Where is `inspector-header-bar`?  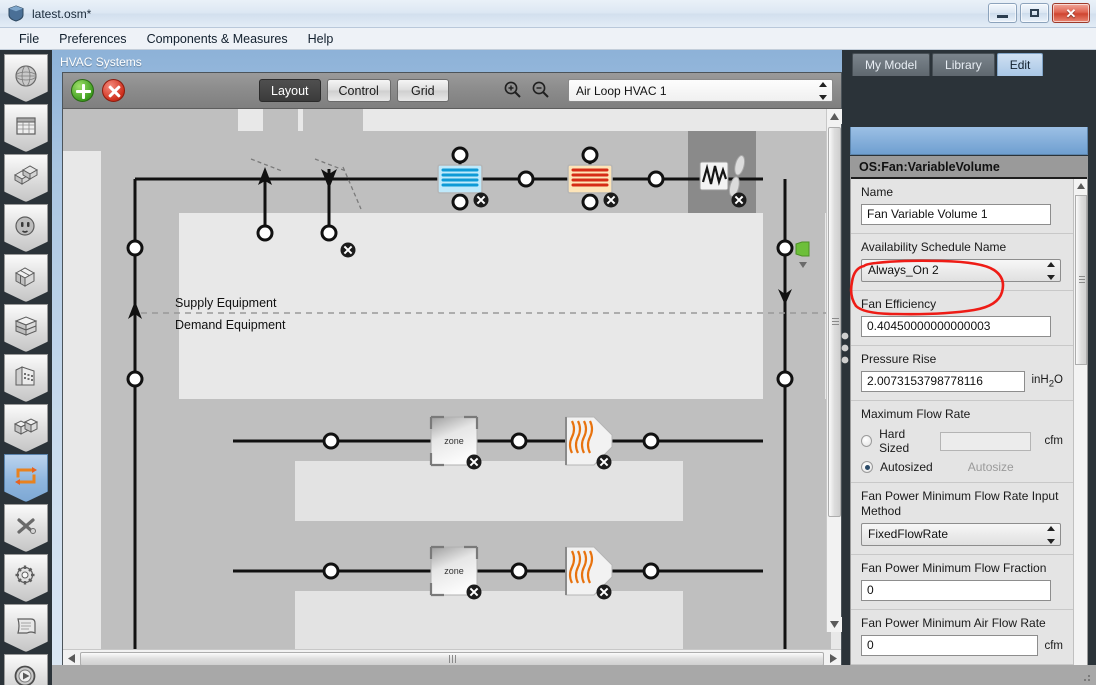 inspector-header-bar is located at coordinates (969, 141).